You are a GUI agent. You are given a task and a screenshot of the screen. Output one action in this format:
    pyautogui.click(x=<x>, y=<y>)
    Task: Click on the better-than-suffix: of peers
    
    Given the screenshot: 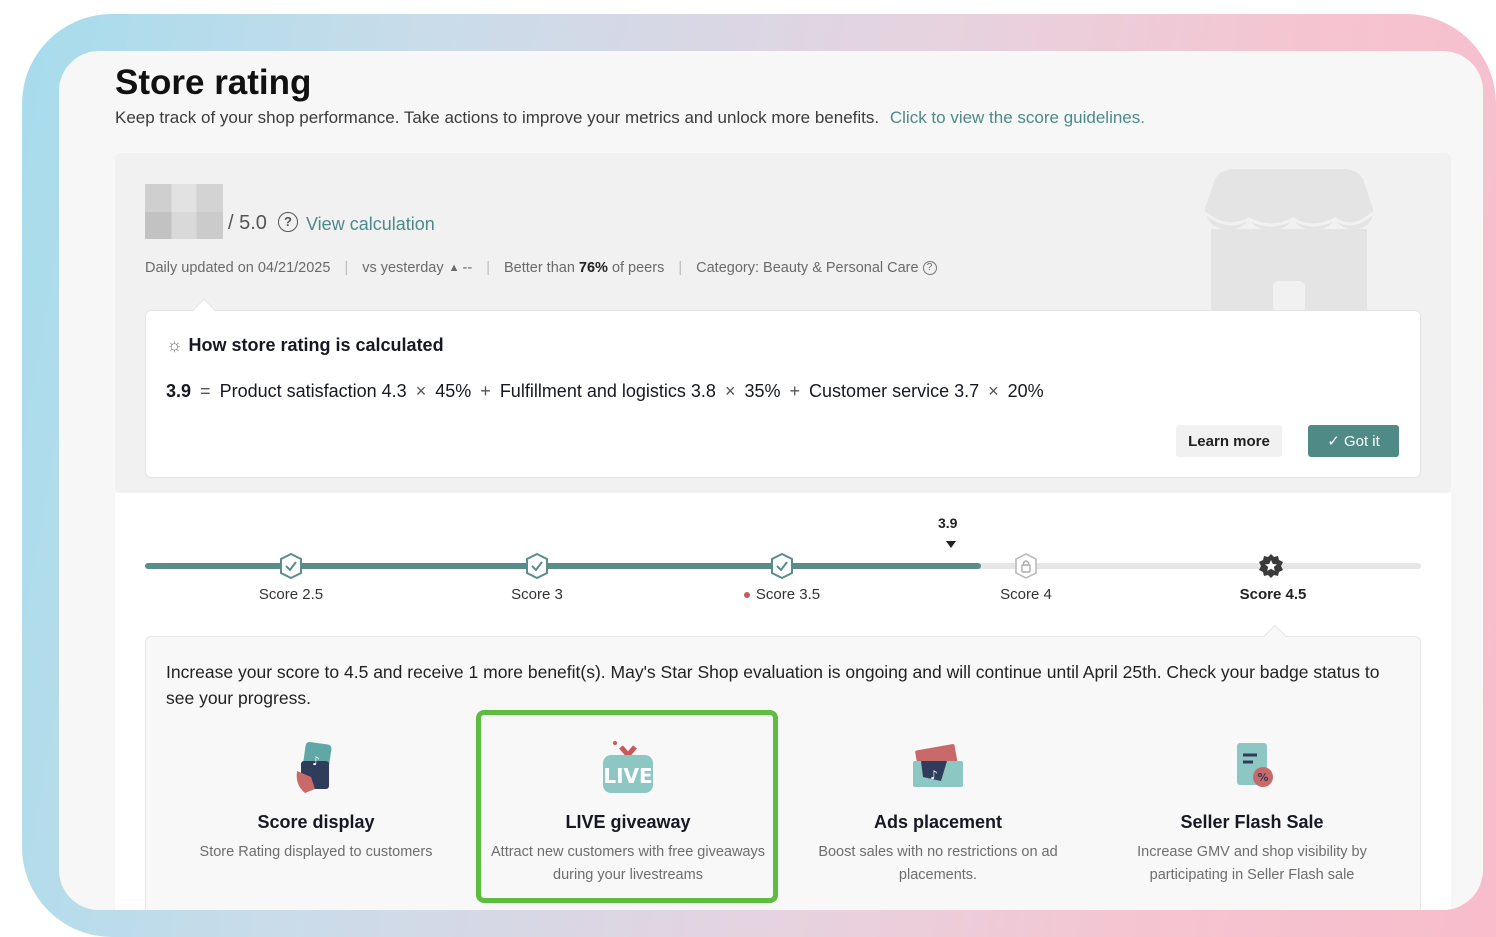 What is the action you would take?
    pyautogui.click(x=638, y=268)
    